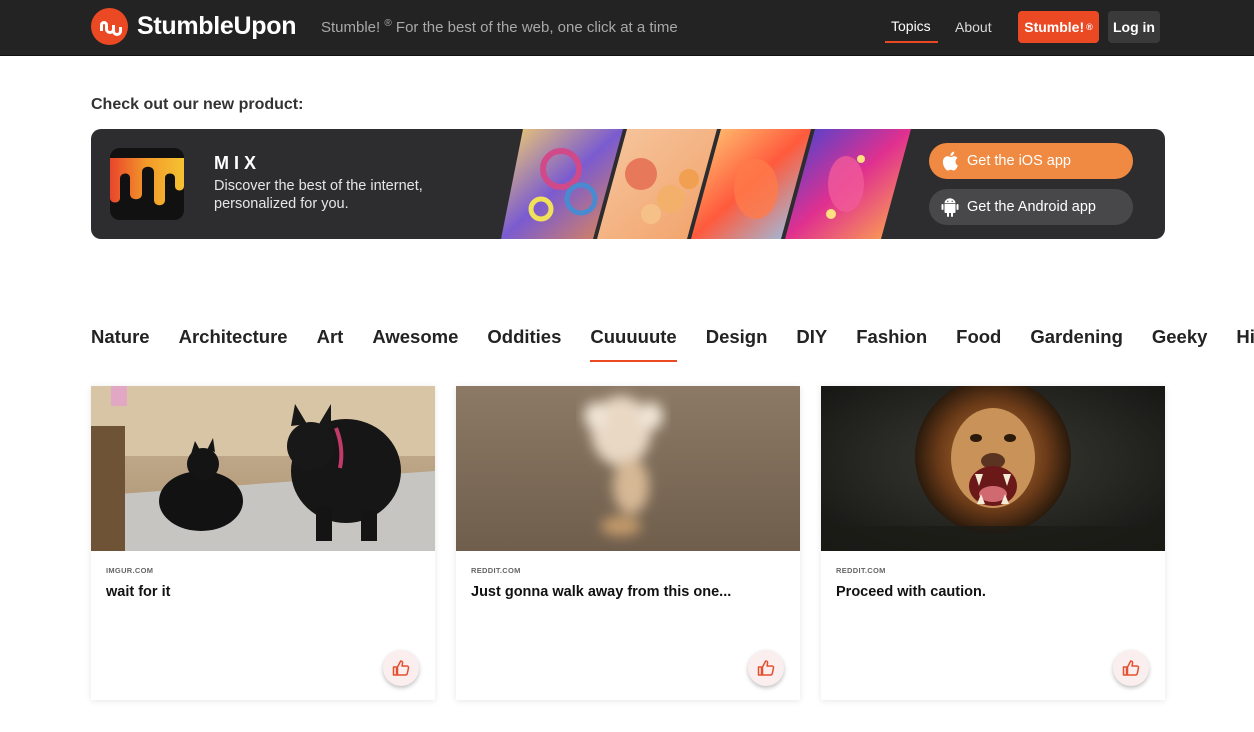  Describe the element at coordinates (1134, 27) in the screenshot. I see `login-button: Log in` at that location.